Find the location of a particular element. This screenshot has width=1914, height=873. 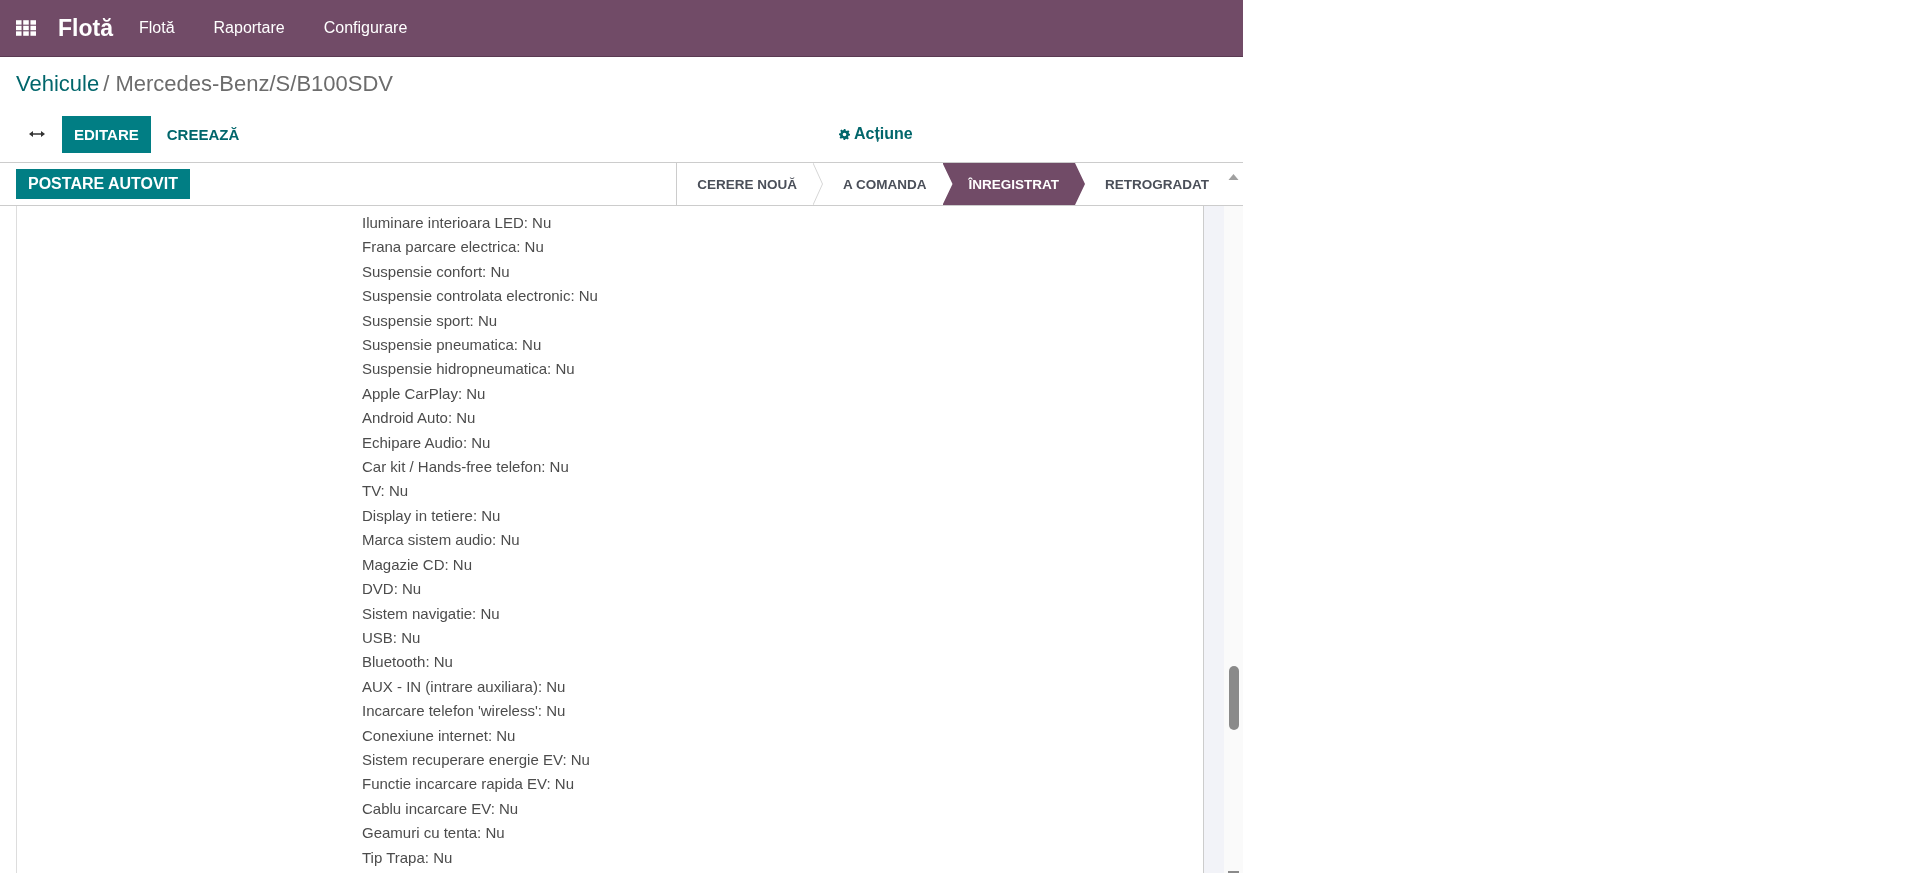

expand-icon is located at coordinates (37, 134).